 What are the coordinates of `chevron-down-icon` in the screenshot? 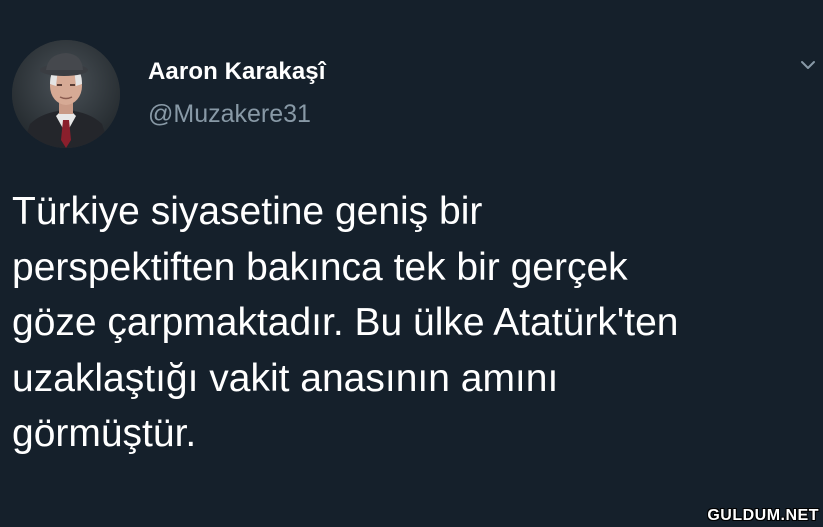 It's located at (808, 65).